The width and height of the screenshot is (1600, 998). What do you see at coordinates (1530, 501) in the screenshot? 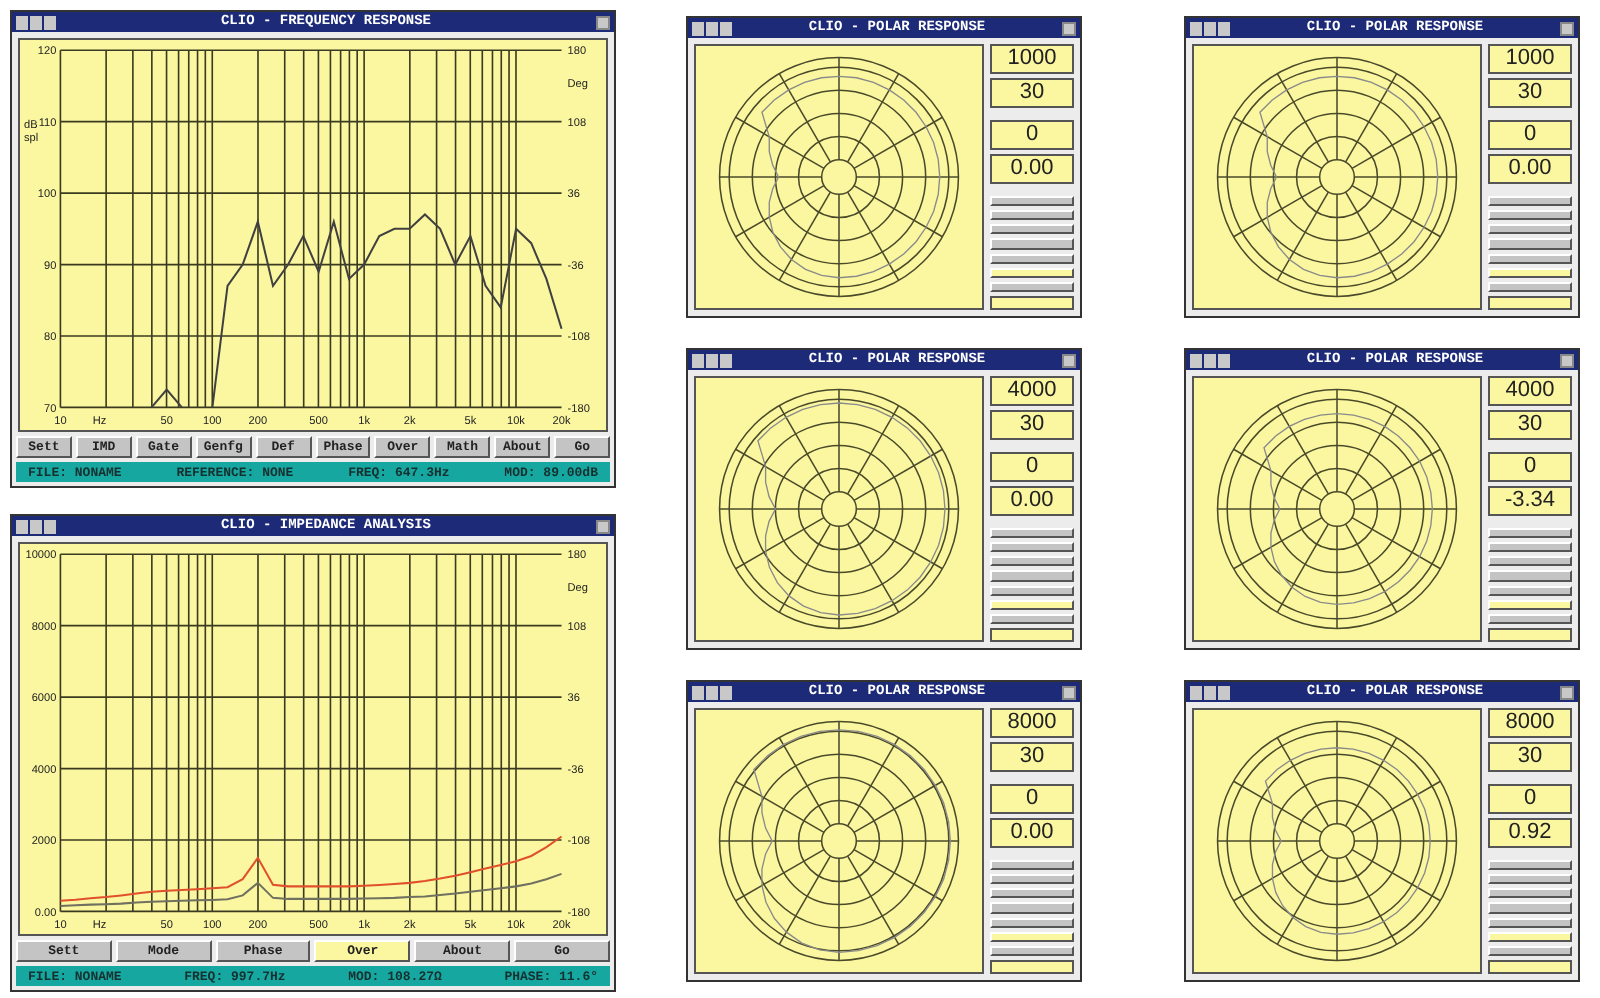
I see `value-display: -3.34` at bounding box center [1530, 501].